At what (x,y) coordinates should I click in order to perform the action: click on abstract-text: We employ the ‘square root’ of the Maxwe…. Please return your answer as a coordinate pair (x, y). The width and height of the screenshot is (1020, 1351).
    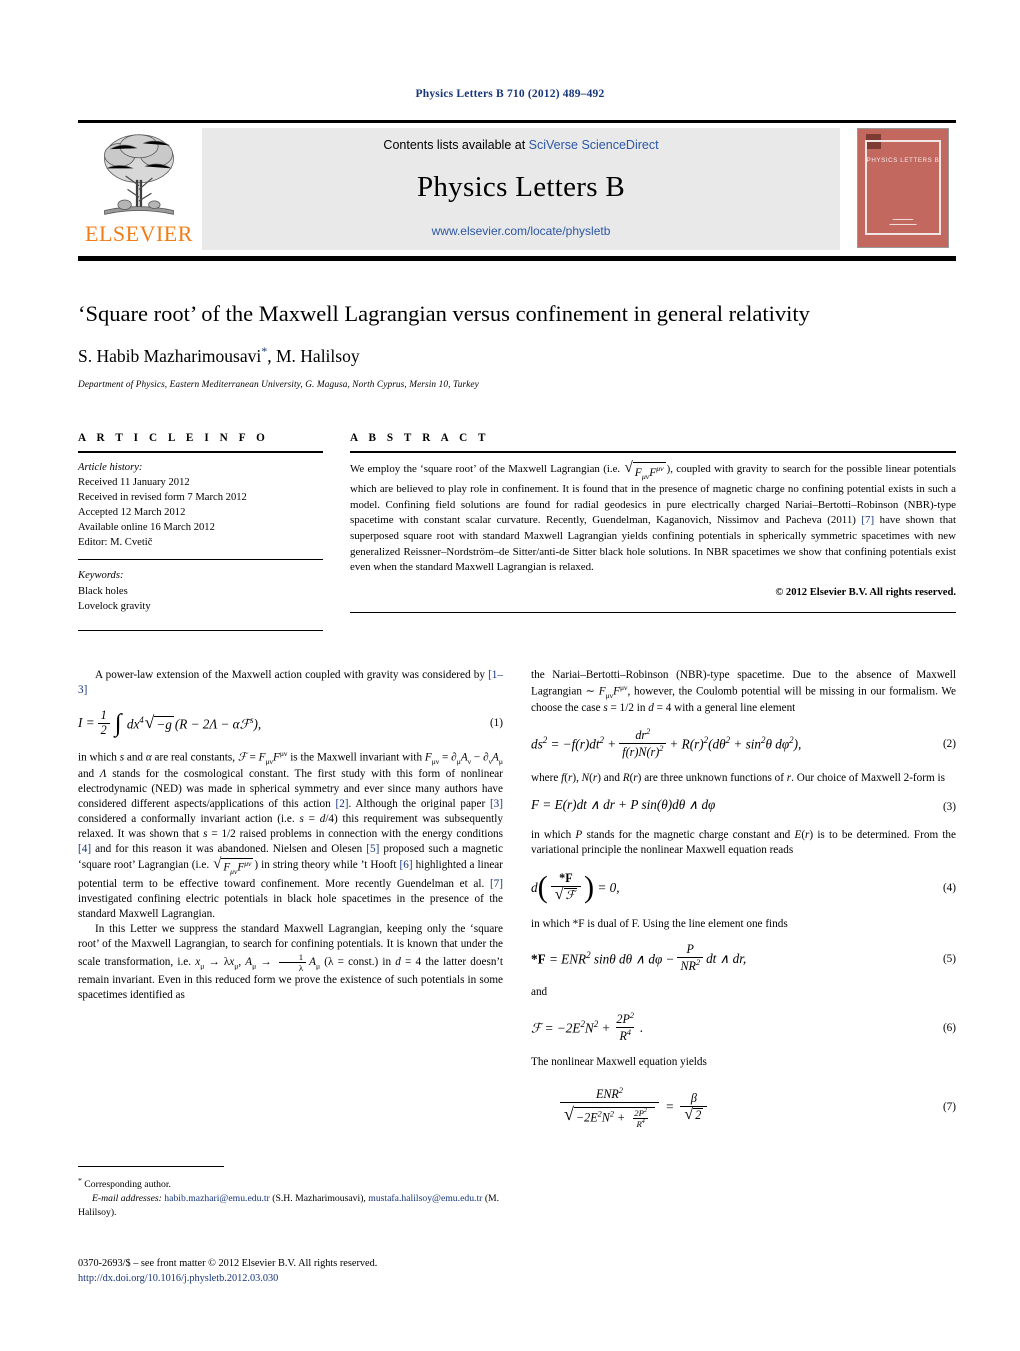
    Looking at the image, I should click on (653, 518).